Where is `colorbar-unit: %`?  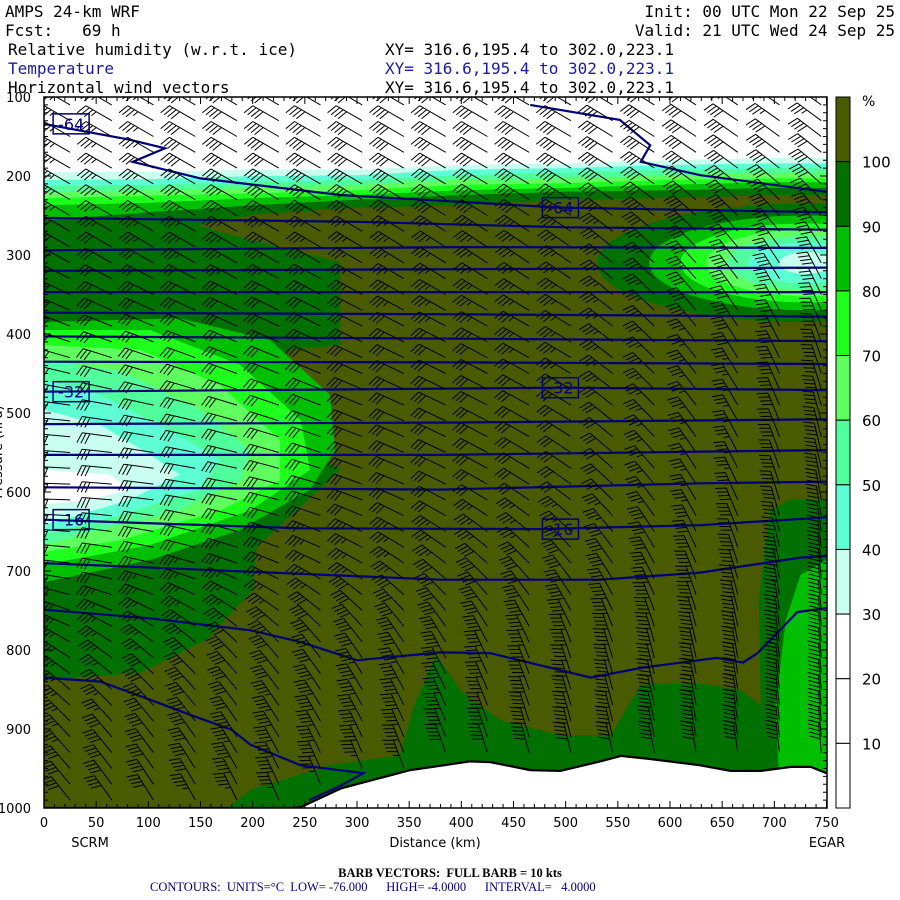 colorbar-unit: % is located at coordinates (868, 102).